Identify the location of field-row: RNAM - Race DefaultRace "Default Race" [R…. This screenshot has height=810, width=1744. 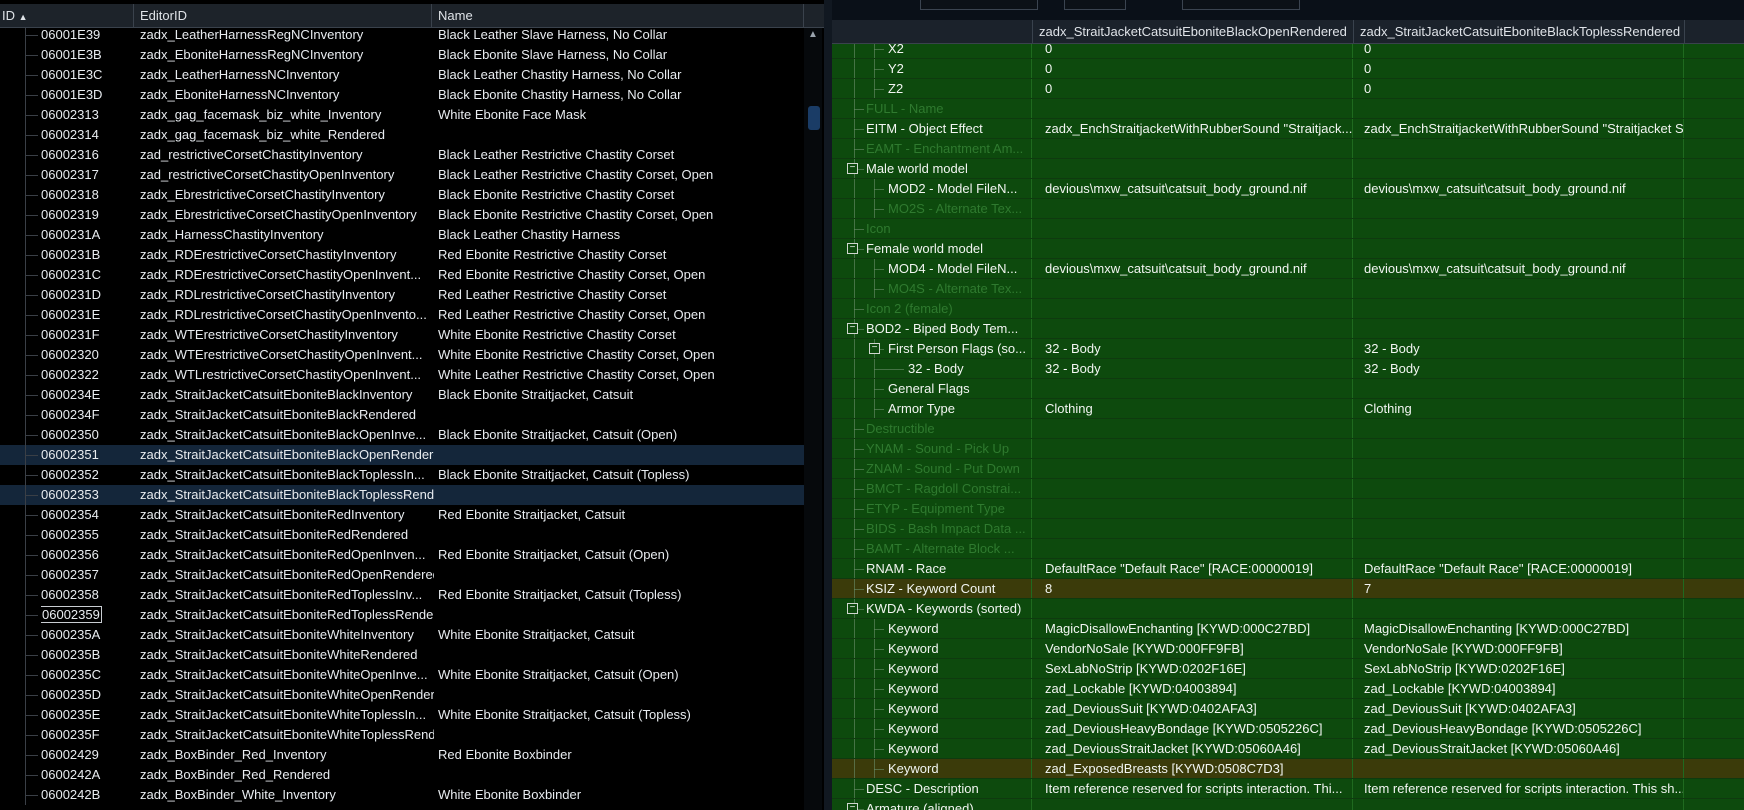
(1288, 569).